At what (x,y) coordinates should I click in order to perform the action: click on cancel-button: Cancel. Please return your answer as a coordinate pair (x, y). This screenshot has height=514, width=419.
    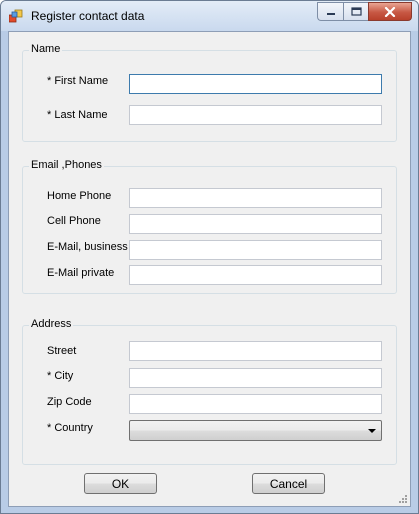
    Looking at the image, I should click on (288, 483).